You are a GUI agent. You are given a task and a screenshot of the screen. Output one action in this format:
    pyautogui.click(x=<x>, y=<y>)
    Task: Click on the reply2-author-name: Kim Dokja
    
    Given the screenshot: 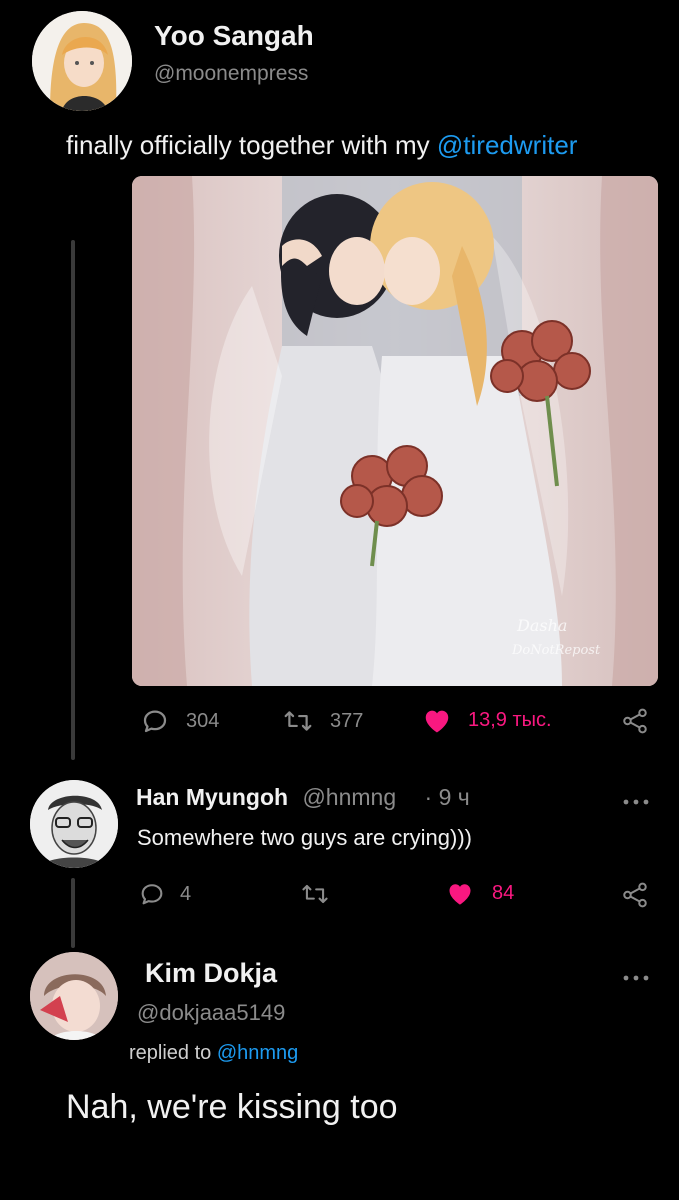 What is the action you would take?
    pyautogui.click(x=211, y=973)
    